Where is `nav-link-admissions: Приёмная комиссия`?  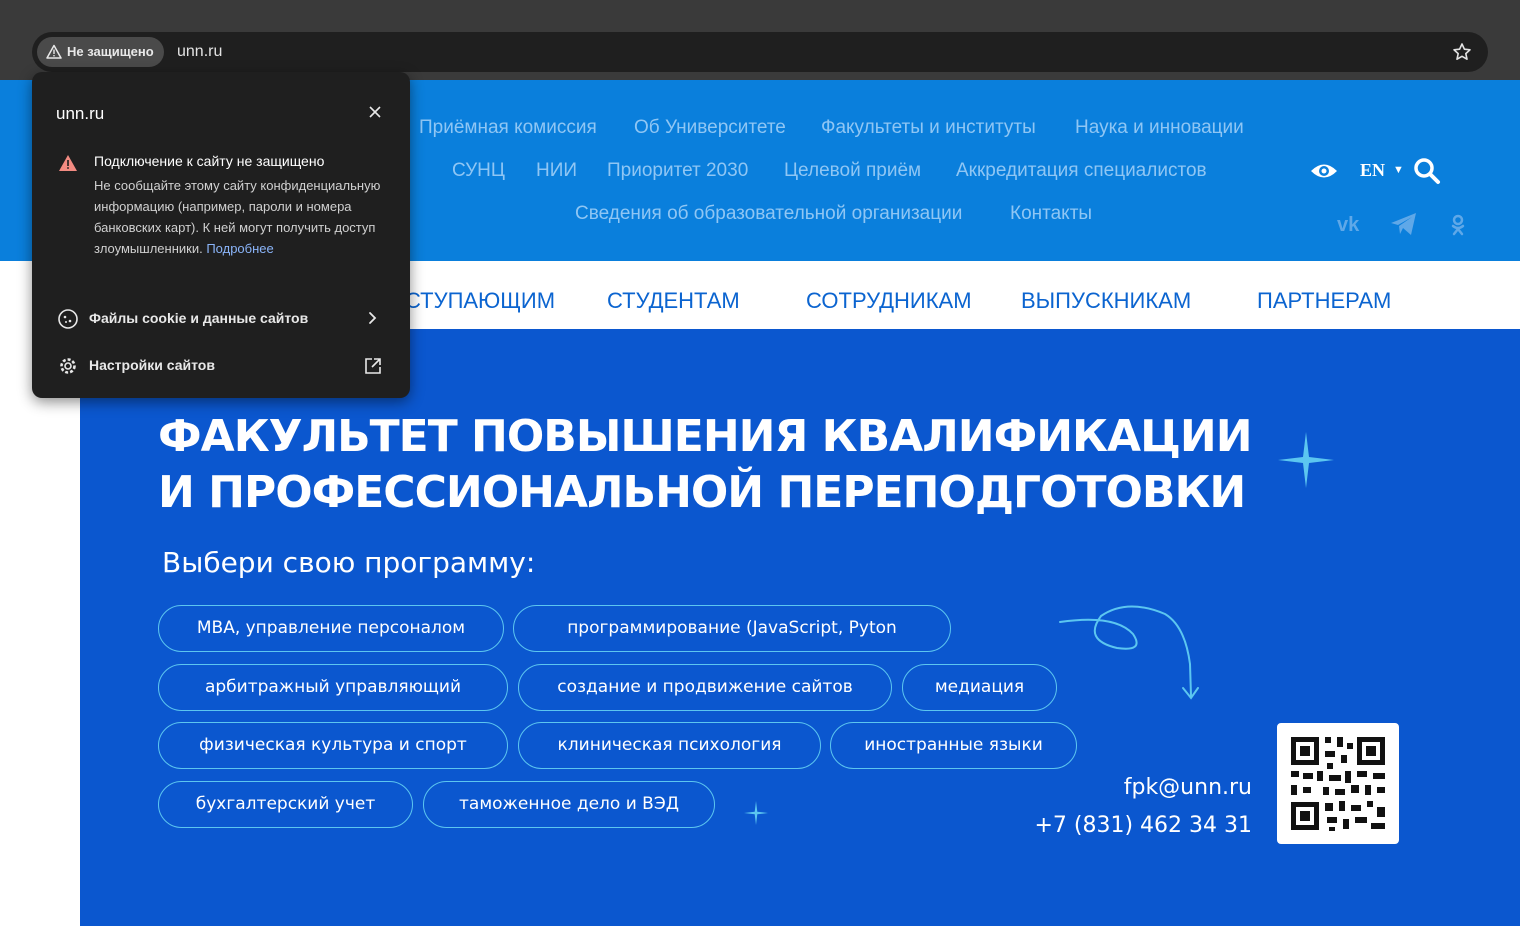 nav-link-admissions: Приёмная комиссия is located at coordinates (508, 128).